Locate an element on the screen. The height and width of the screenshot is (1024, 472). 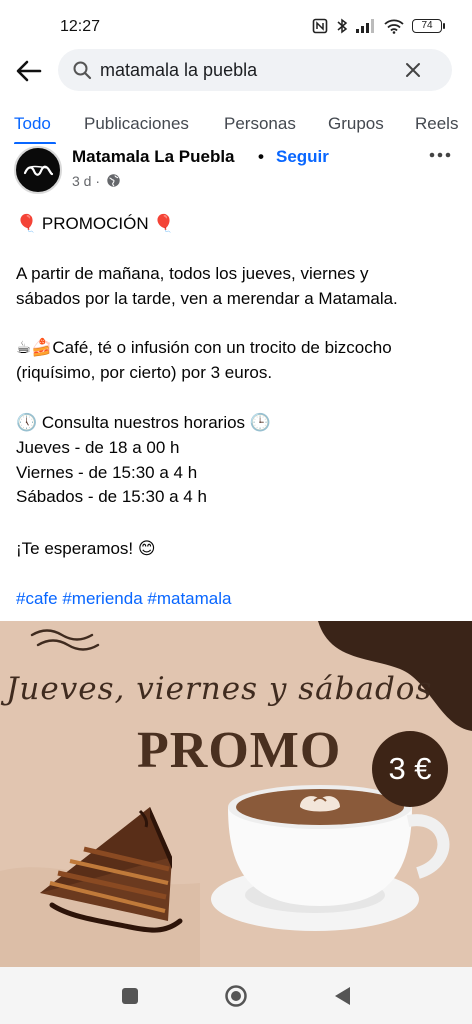
tab-personas: Personas is located at coordinates (260, 124).